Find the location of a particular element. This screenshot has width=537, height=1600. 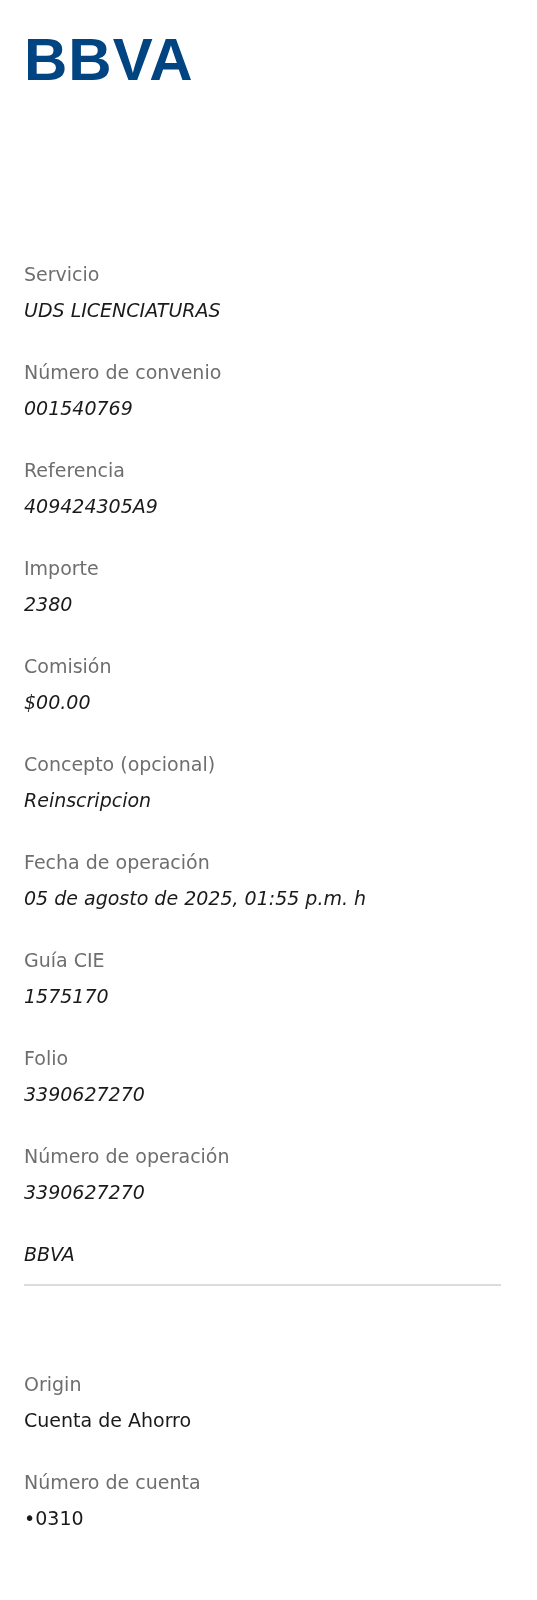

field-label: Número de operación is located at coordinates (127, 1156).